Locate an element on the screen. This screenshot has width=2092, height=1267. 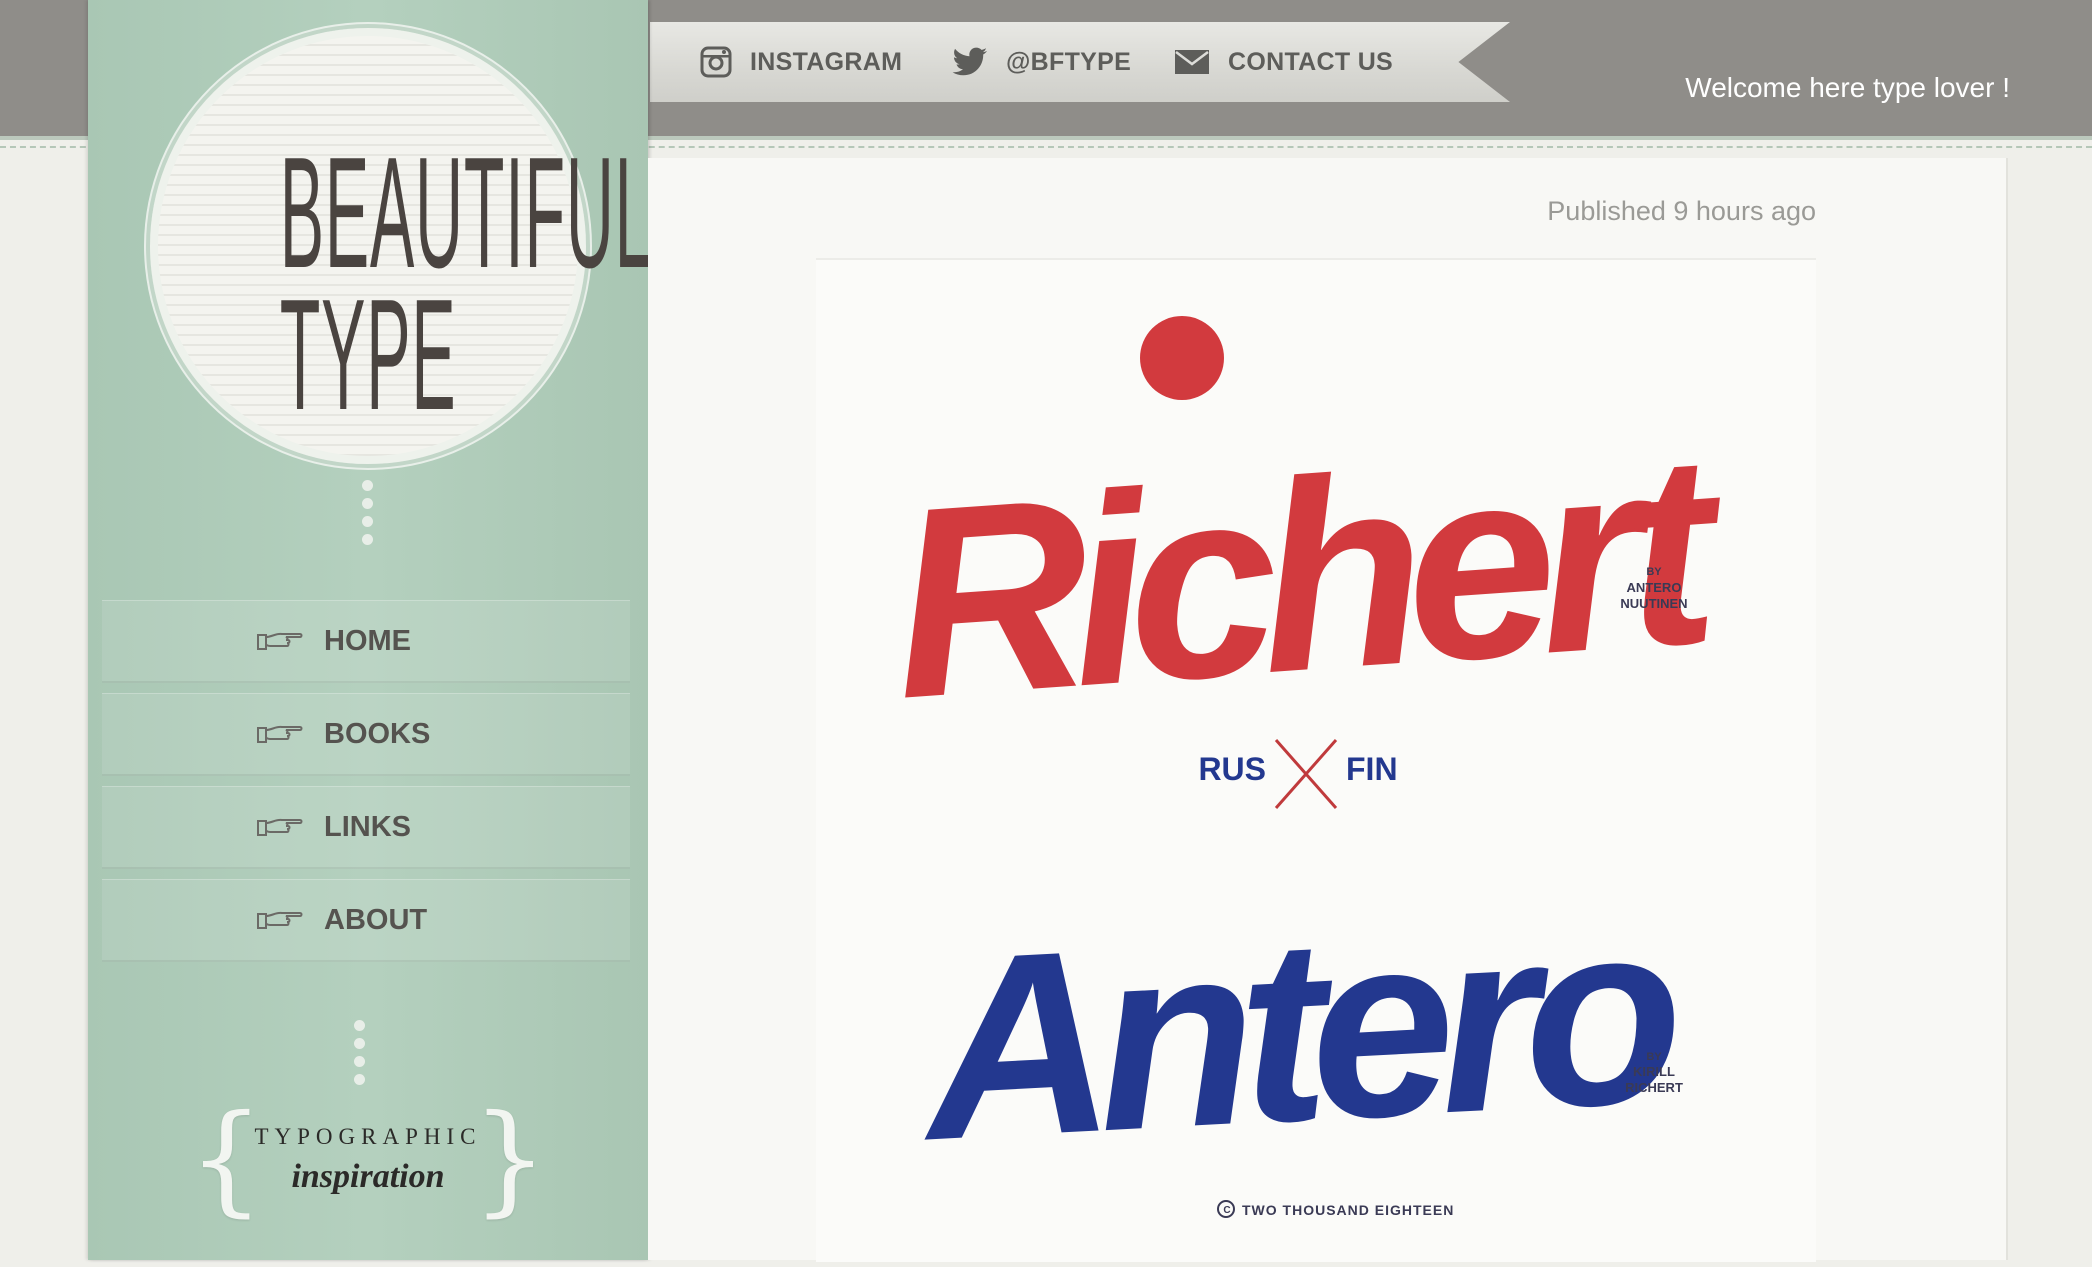
nav-item-about: ABOUT is located at coordinates (366, 920).